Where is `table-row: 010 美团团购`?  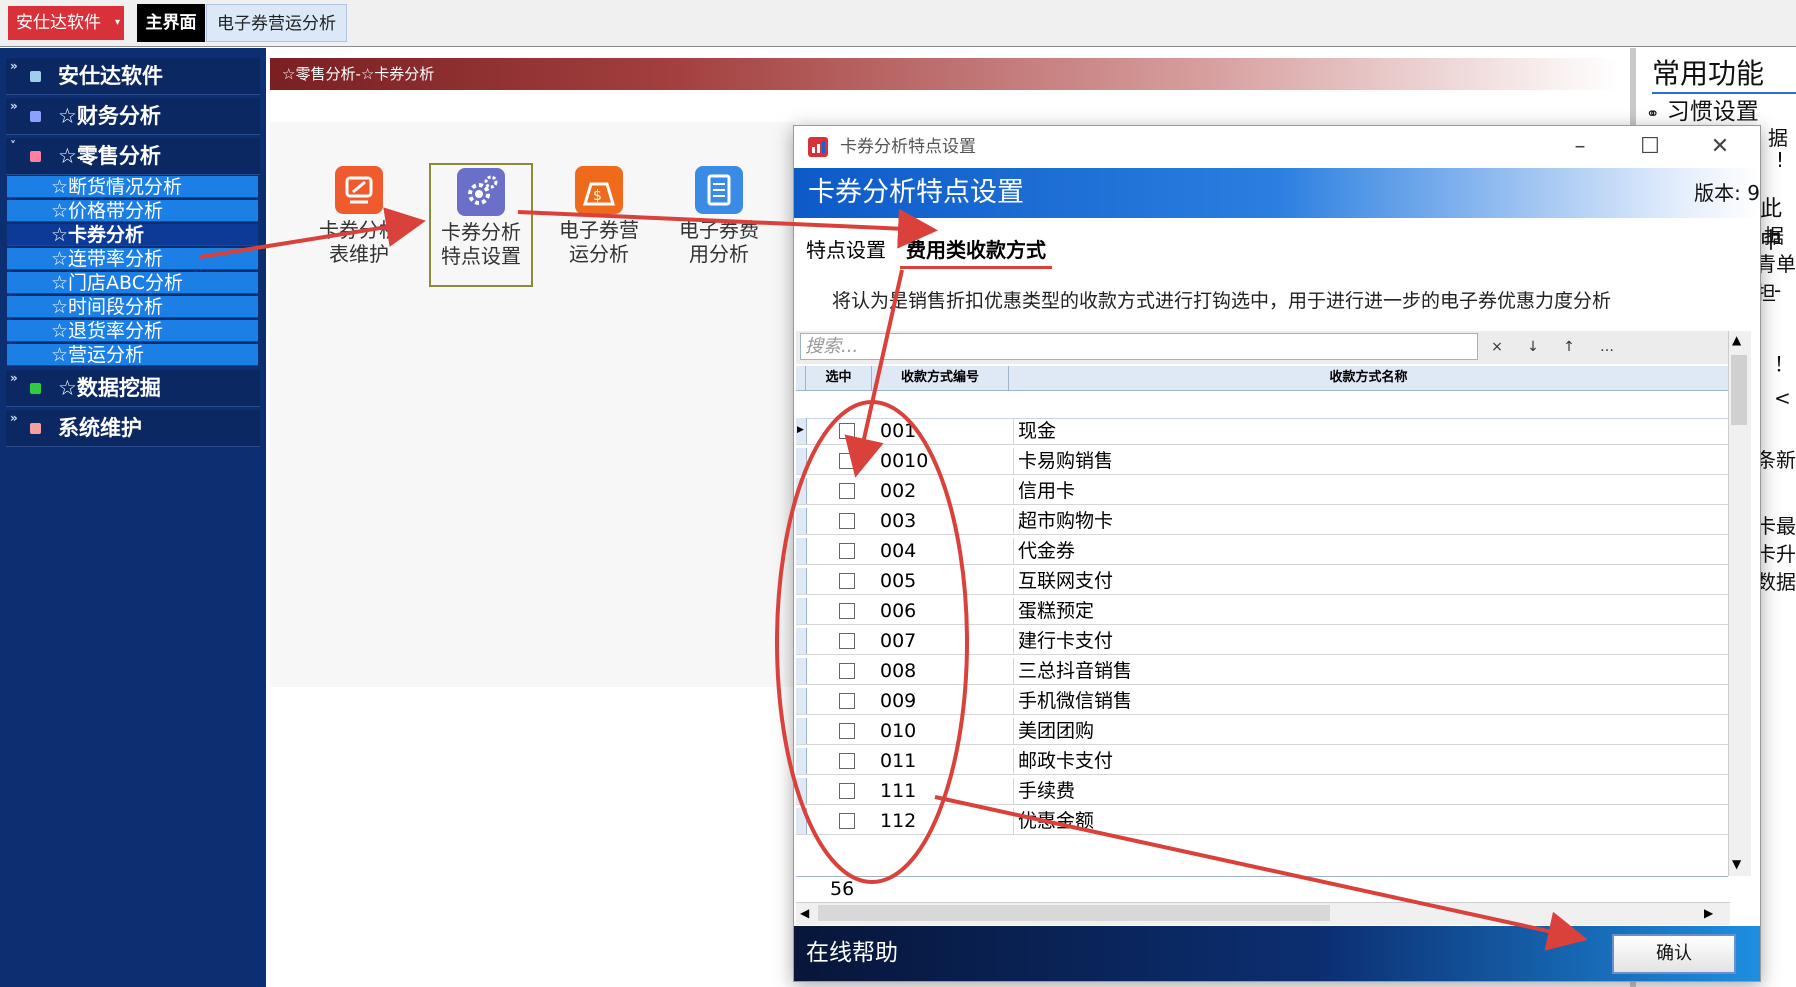 table-row: 010 美团团购 is located at coordinates (1262, 731).